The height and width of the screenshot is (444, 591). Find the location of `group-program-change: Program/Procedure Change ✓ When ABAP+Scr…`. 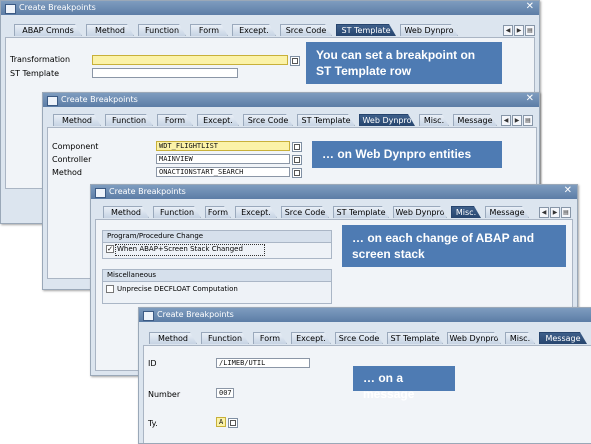

group-program-change: Program/Procedure Change ✓ When ABAP+Scr… is located at coordinates (217, 244).